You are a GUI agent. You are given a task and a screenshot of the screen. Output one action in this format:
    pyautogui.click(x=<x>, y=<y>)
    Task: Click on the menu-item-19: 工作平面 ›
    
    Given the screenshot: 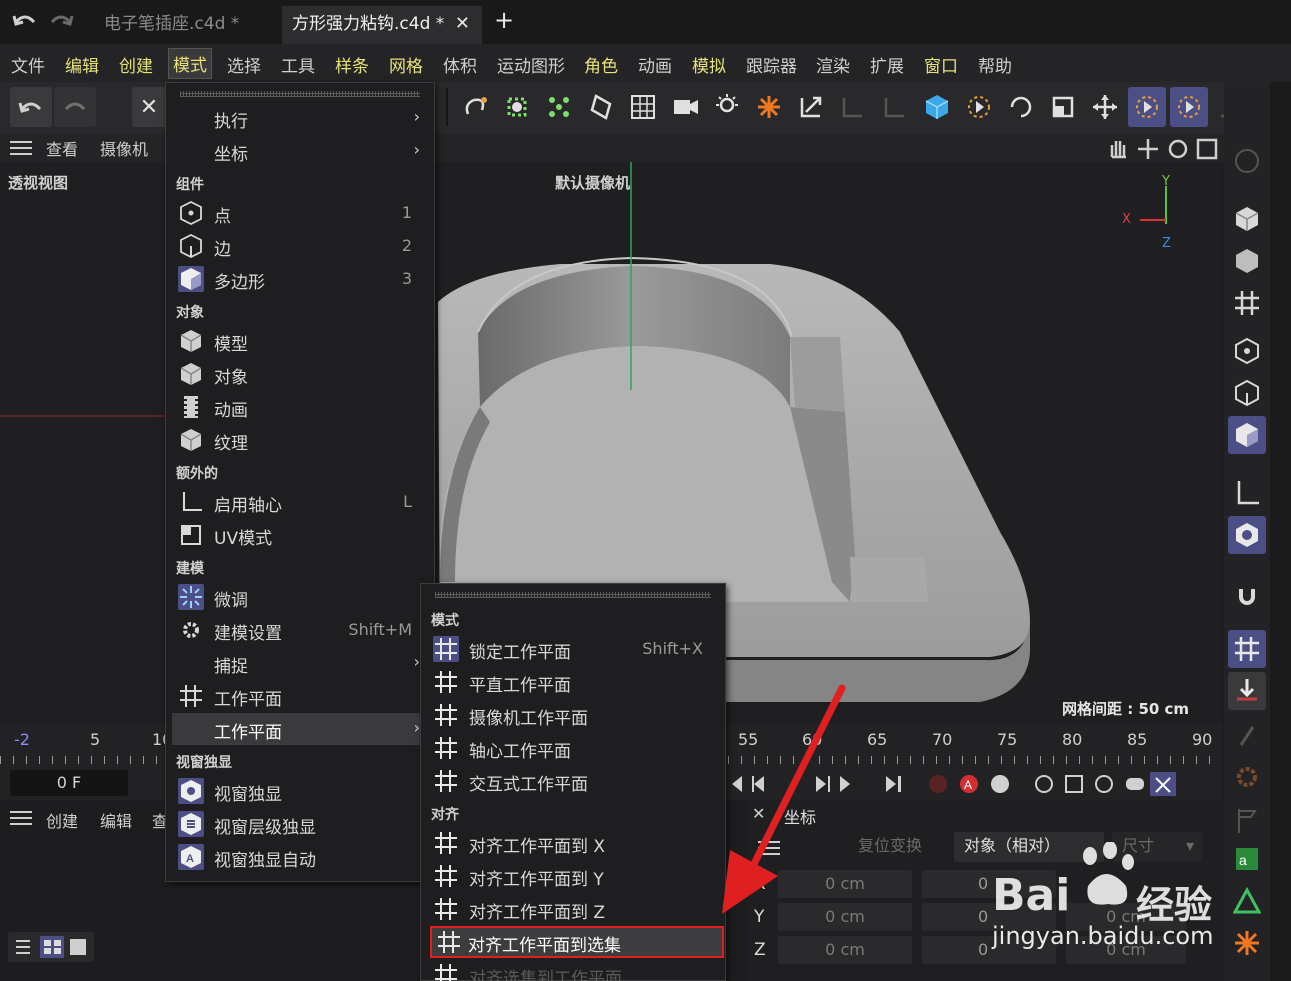 What is the action you would take?
    pyautogui.click(x=300, y=729)
    